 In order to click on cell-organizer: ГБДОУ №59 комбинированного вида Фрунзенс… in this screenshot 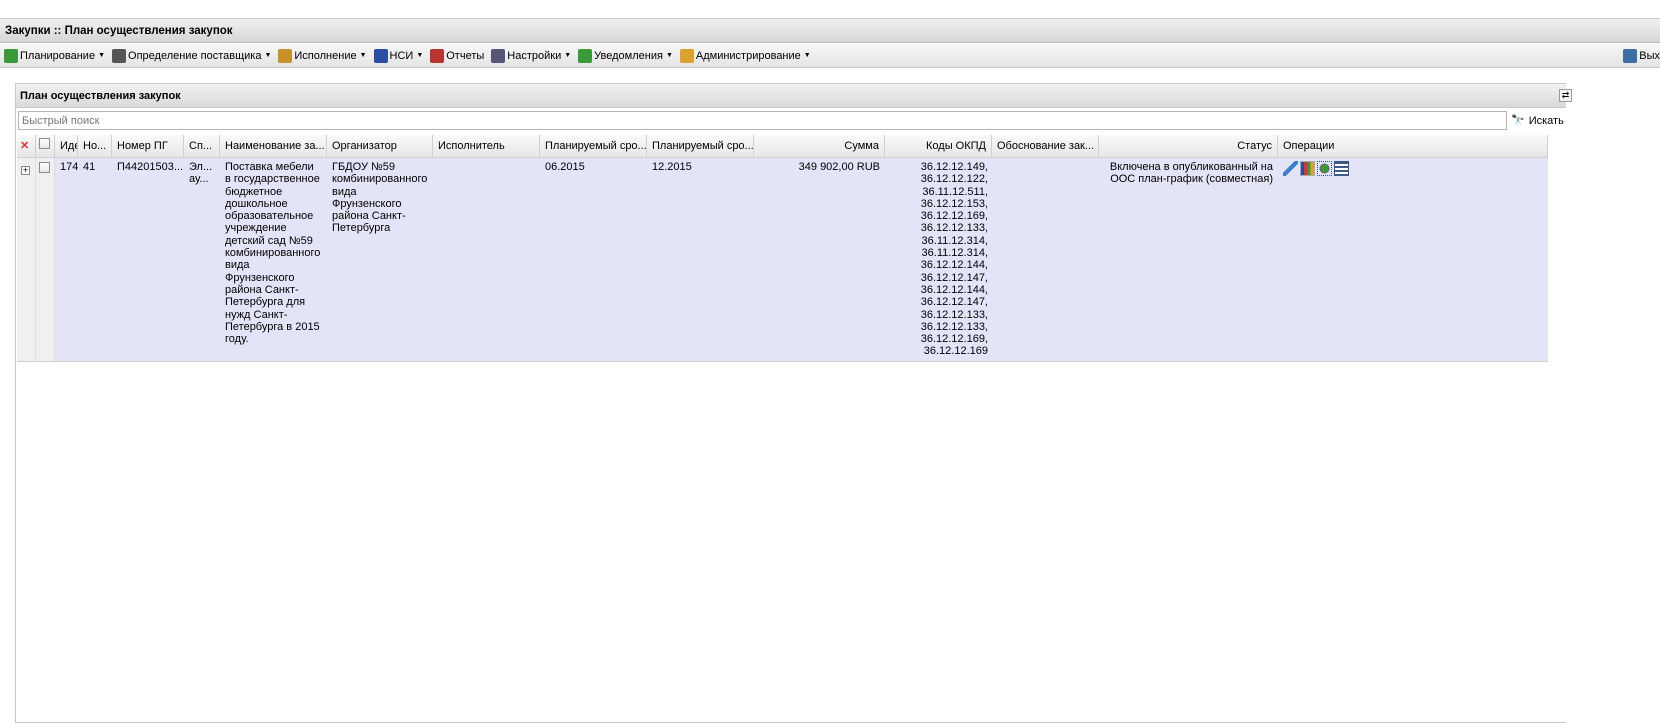, I will do `click(380, 198)`.